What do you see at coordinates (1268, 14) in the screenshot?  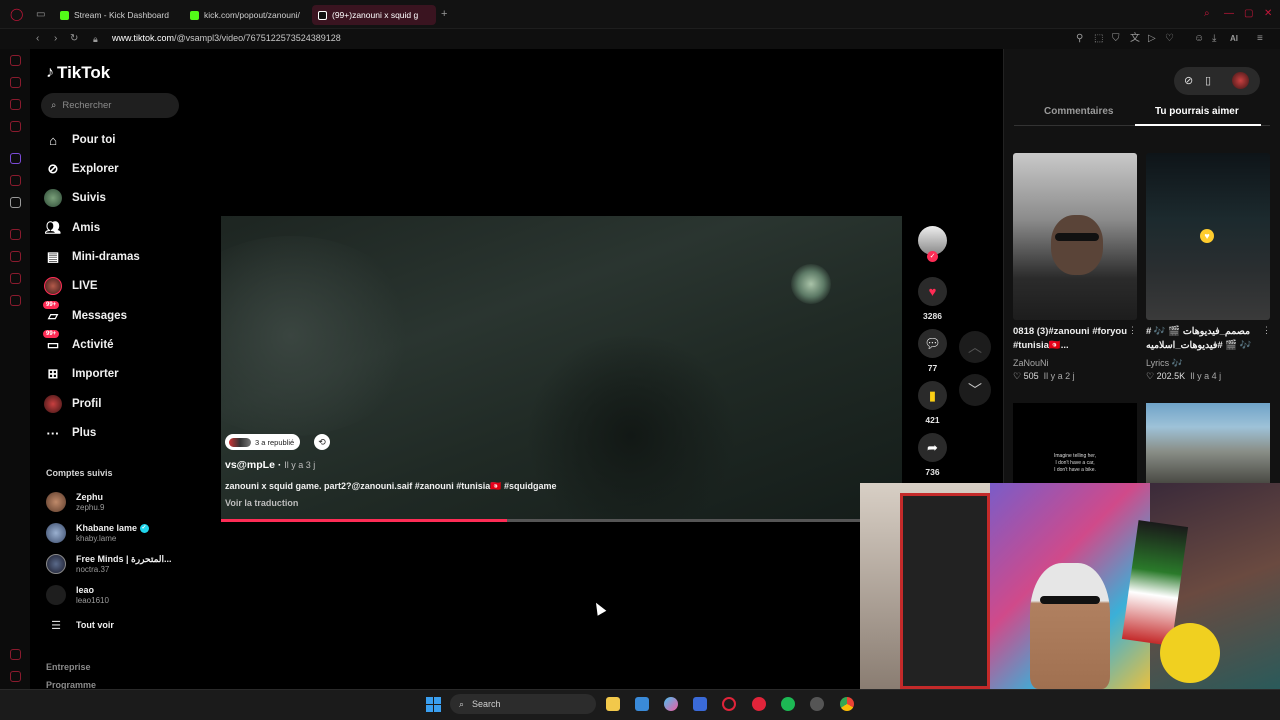 I see `close-icon: ✕` at bounding box center [1268, 14].